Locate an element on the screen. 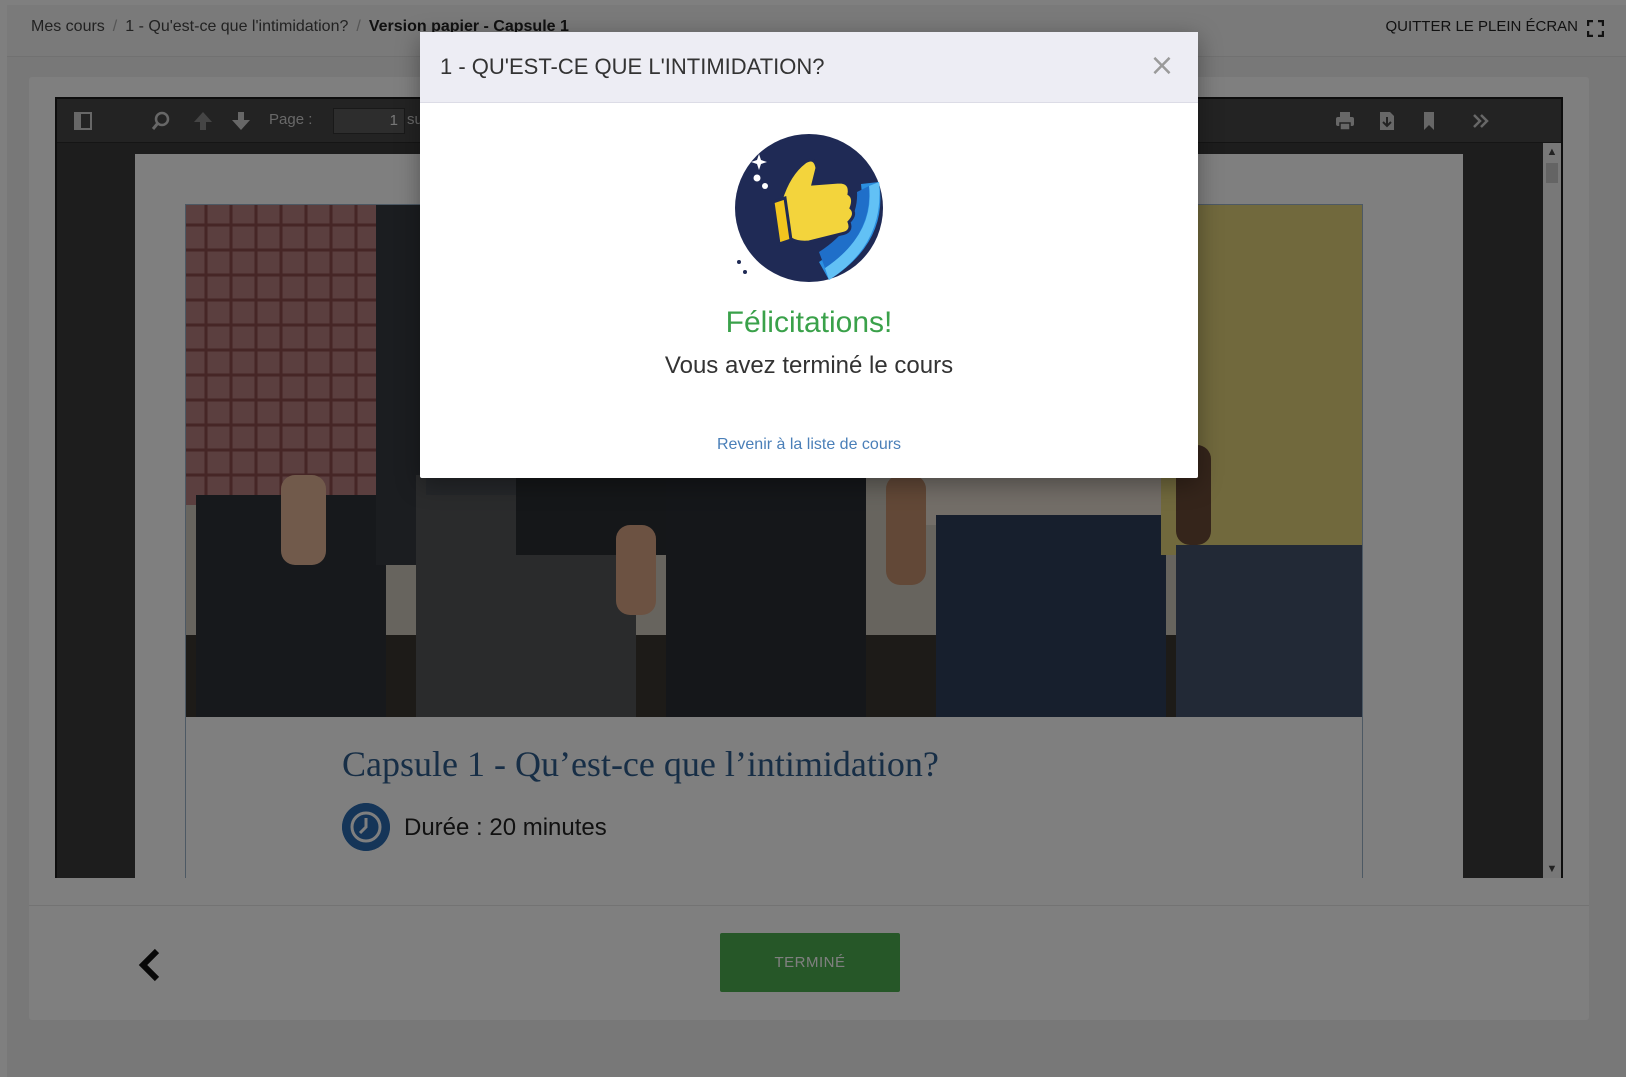 The height and width of the screenshot is (1077, 1626). thumbs-up-badge-icon is located at coordinates (809, 203).